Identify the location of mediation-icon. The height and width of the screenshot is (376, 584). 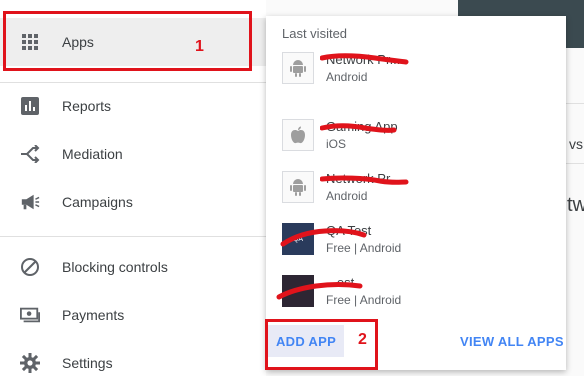
(30, 154).